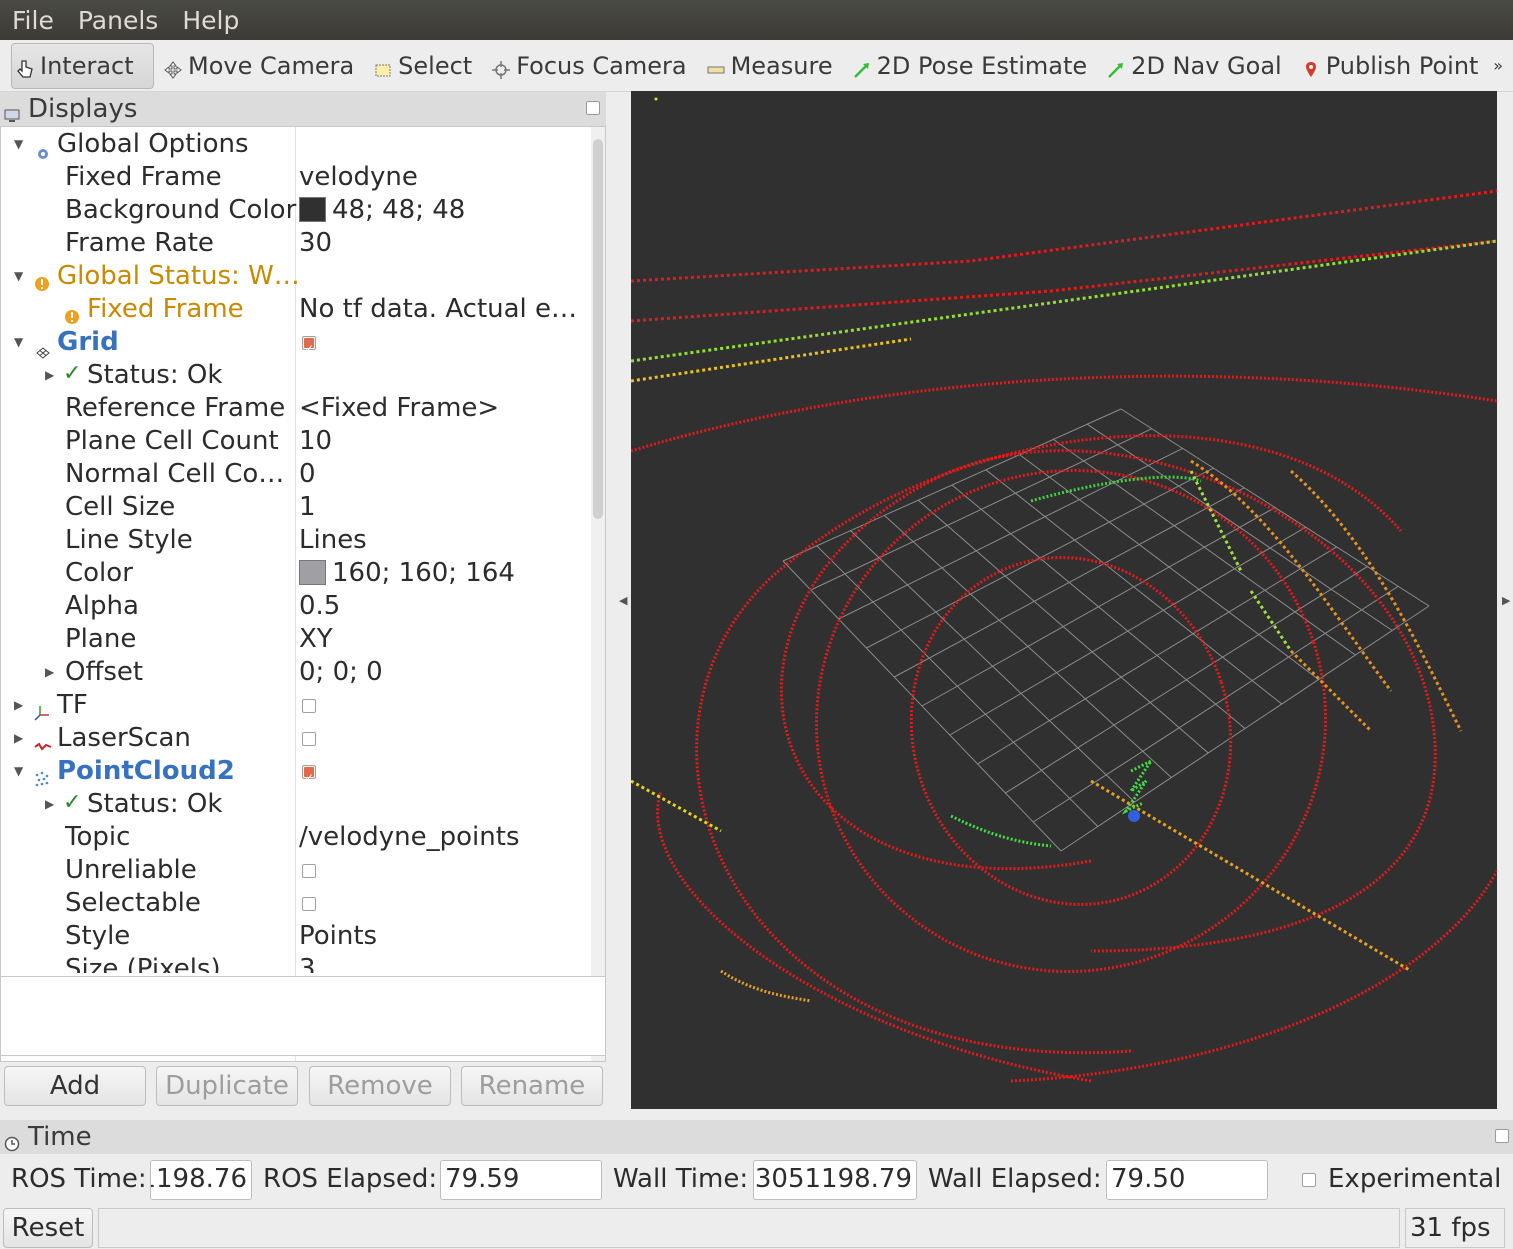 The height and width of the screenshot is (1249, 1513). Describe the element at coordinates (749, 1228) in the screenshot. I see `status-message-field` at that location.